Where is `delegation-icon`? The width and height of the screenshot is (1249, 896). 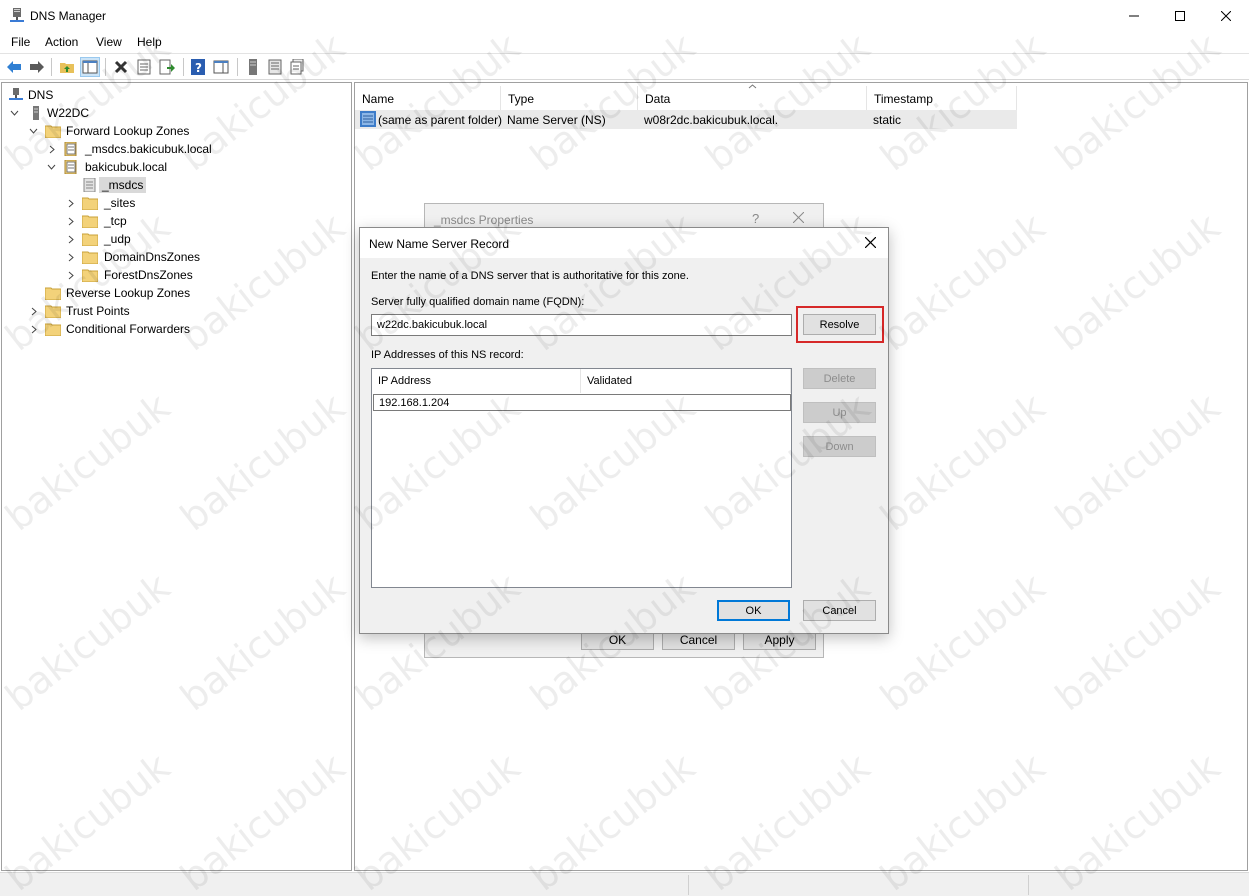 delegation-icon is located at coordinates (89, 185).